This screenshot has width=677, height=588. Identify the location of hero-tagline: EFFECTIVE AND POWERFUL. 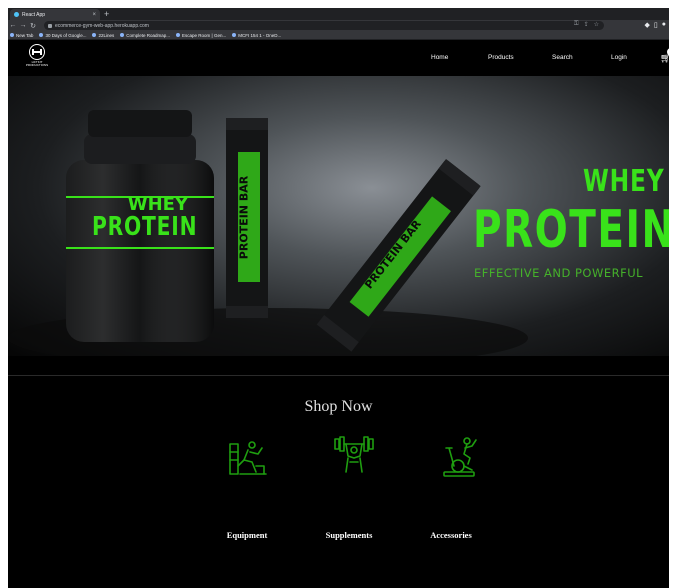
(559, 273).